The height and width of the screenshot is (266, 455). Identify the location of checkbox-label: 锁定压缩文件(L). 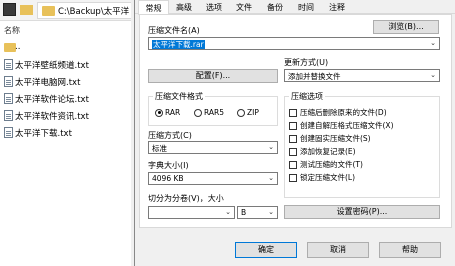
(328, 177).